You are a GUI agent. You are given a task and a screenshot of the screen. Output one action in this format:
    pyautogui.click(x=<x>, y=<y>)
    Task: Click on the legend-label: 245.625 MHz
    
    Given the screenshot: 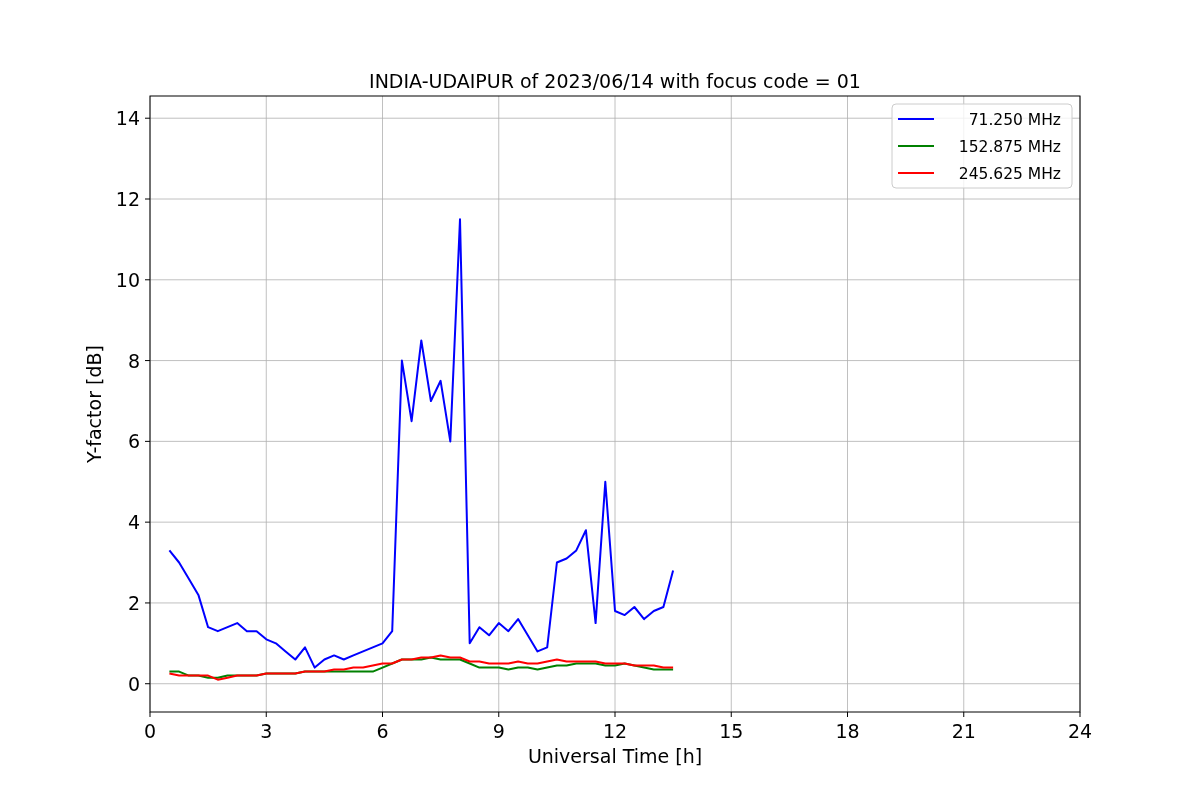 What is the action you would take?
    pyautogui.click(x=1009, y=174)
    